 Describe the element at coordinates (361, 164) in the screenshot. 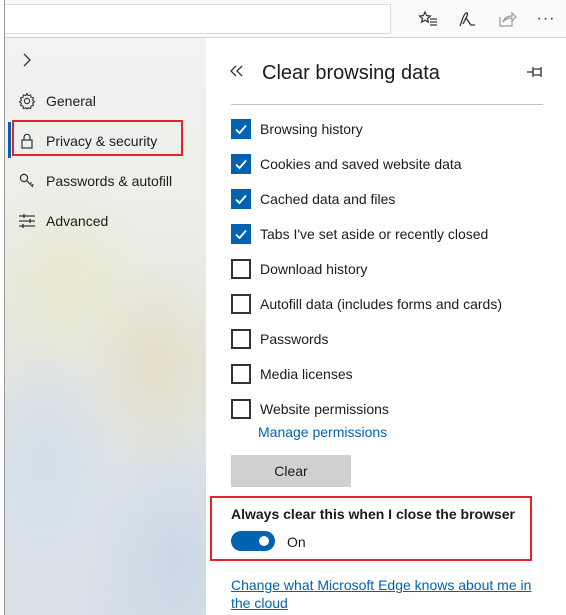

I see `checkbox-label: Cookies and saved website data` at that location.